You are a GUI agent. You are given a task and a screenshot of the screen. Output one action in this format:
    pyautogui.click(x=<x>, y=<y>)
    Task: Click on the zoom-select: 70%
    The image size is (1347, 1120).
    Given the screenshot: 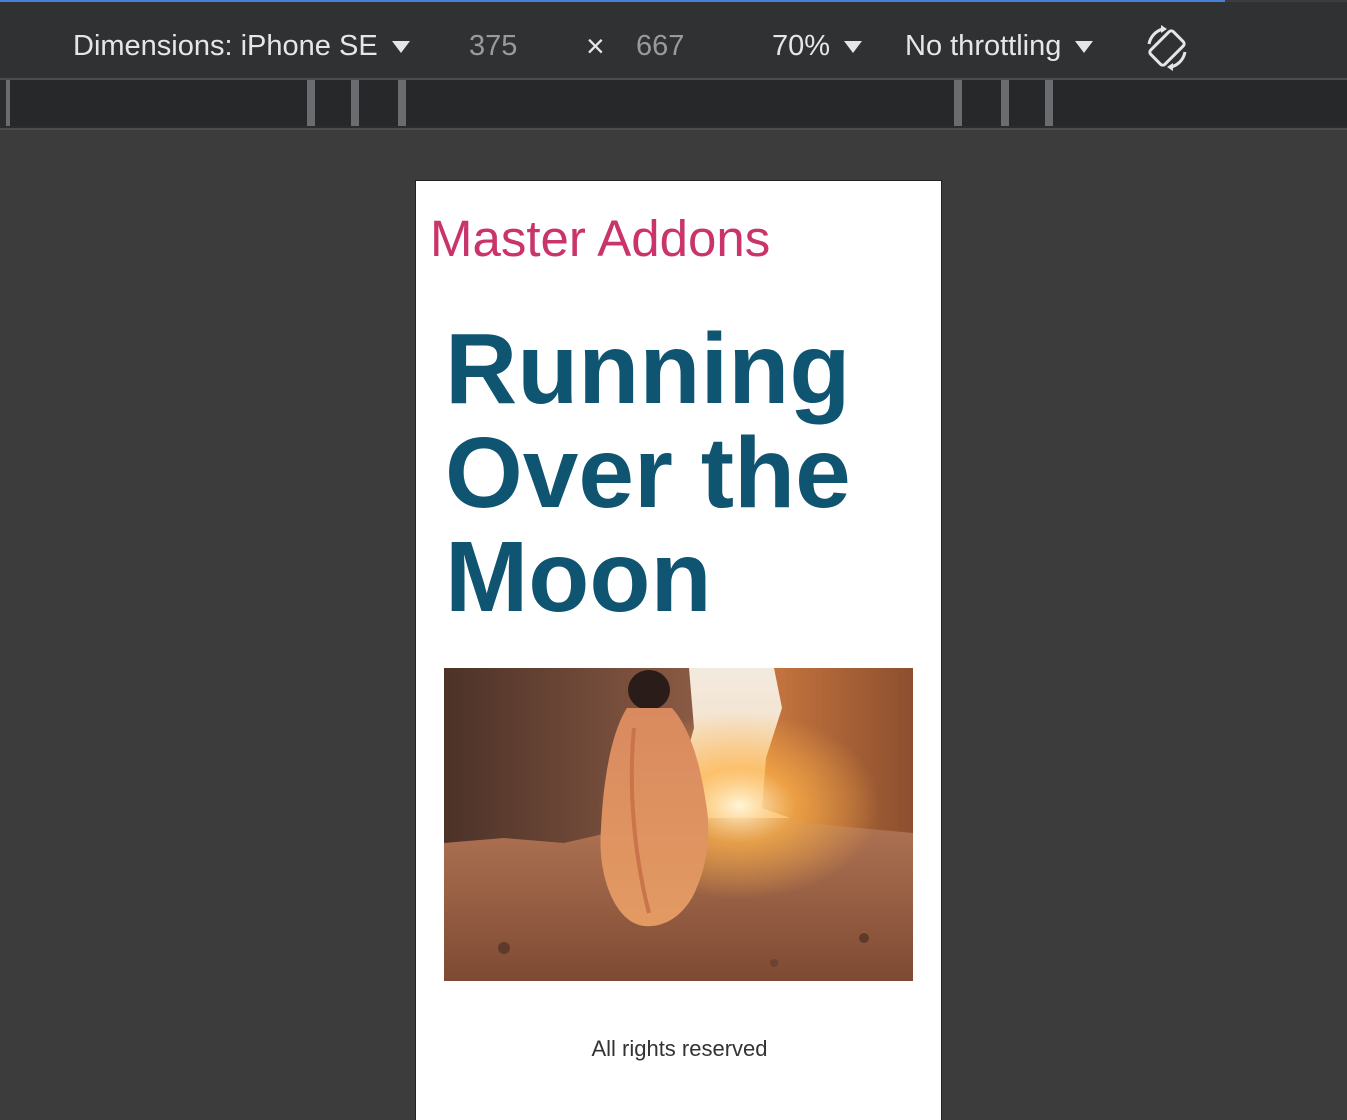 What is the action you would take?
    pyautogui.click(x=817, y=46)
    